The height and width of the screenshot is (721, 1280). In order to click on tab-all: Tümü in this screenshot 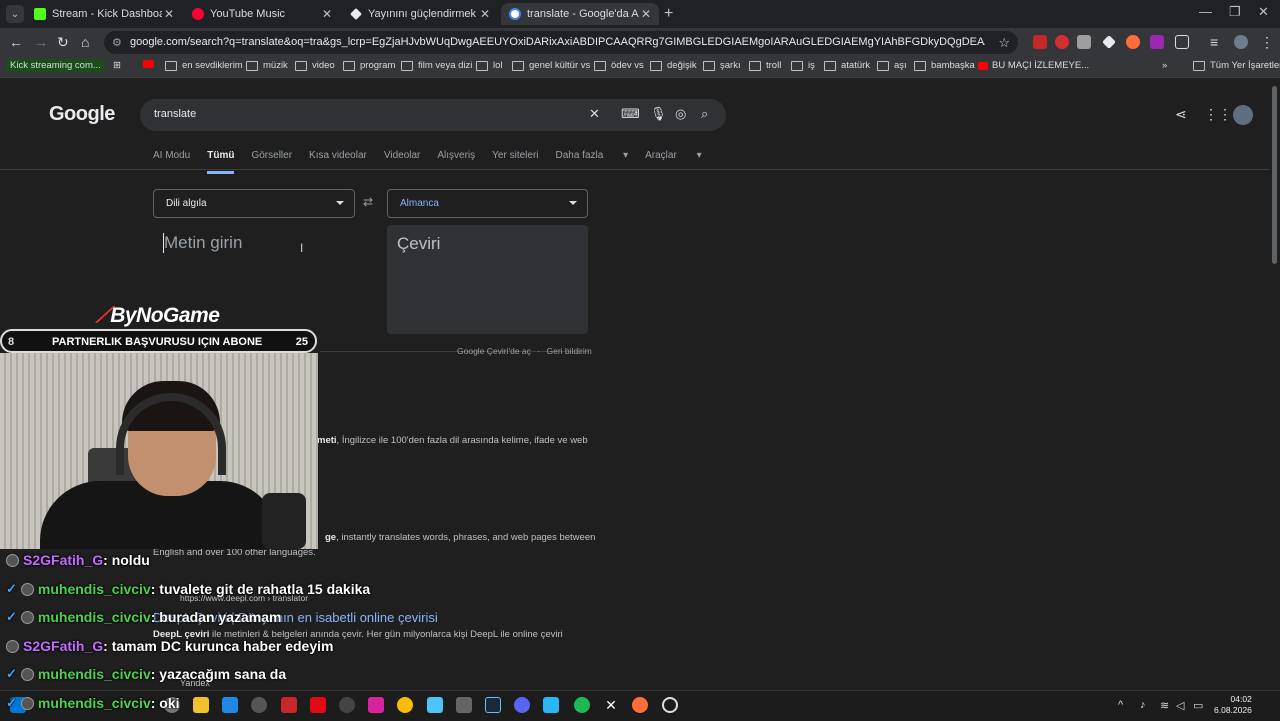, I will do `click(221, 162)`.